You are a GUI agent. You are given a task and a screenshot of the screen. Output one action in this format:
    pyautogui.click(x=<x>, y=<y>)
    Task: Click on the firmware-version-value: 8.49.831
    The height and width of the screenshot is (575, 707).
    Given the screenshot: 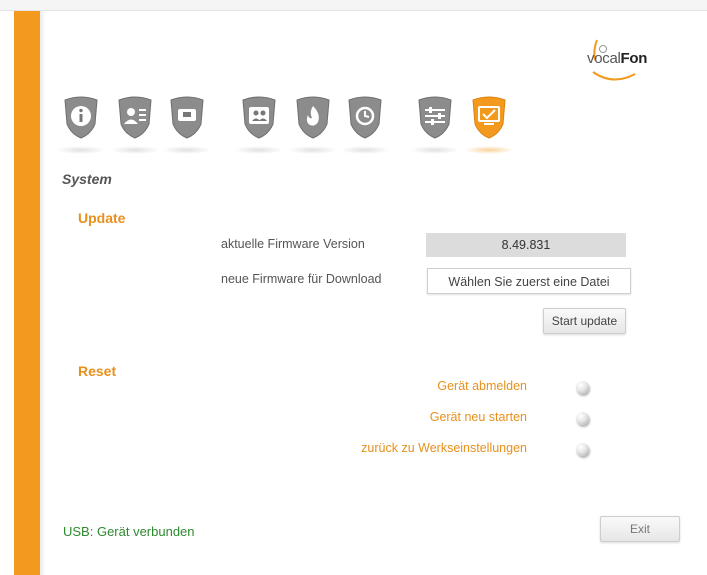 What is the action you would take?
    pyautogui.click(x=526, y=245)
    